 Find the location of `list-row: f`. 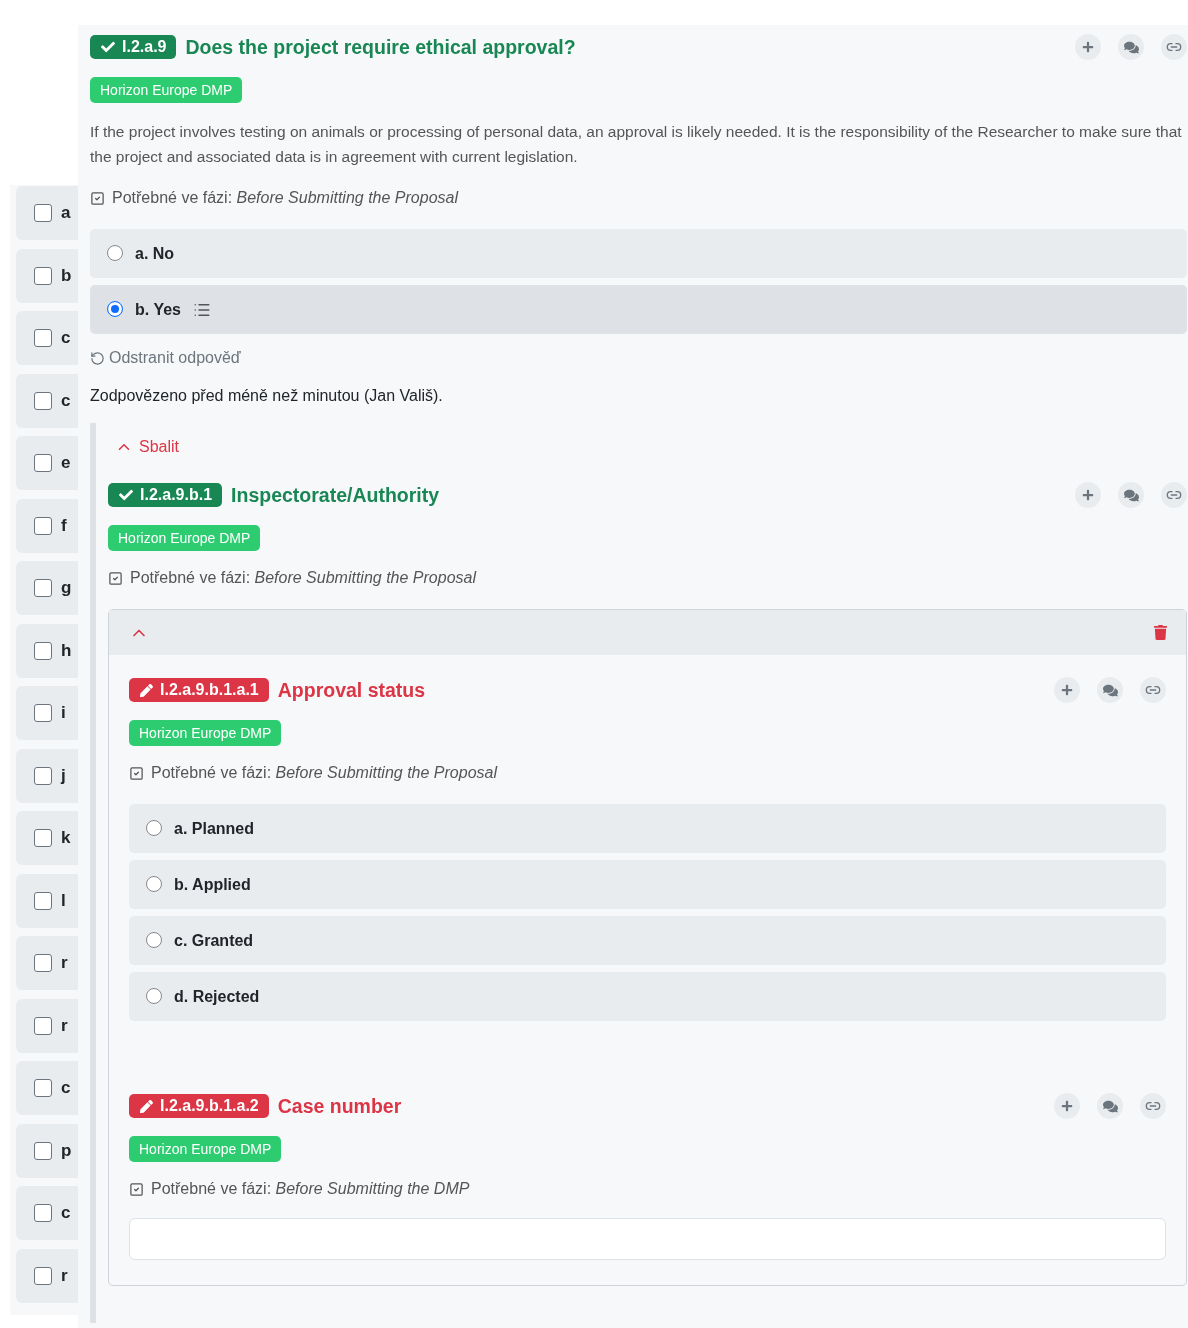

list-row: f is located at coordinates (47, 525).